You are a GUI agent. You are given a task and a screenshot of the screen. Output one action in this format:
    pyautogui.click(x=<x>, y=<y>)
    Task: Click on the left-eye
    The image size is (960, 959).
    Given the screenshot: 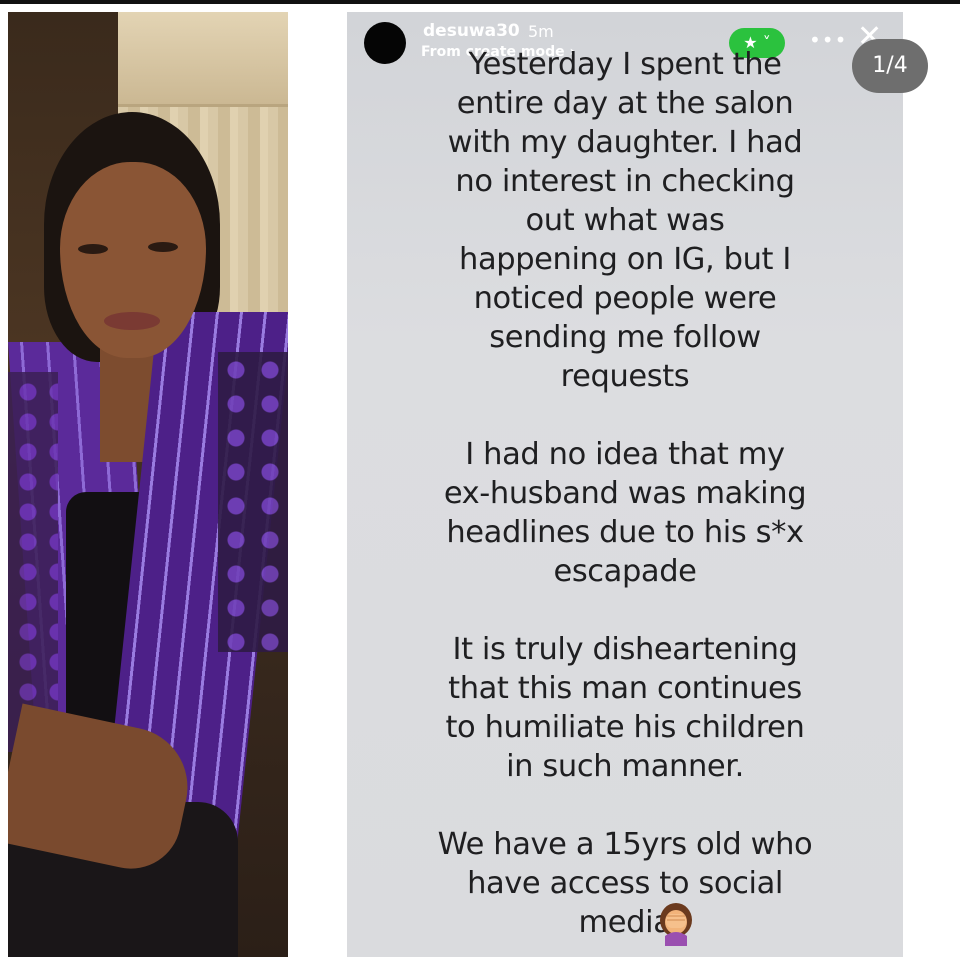 What is the action you would take?
    pyautogui.click(x=93, y=249)
    